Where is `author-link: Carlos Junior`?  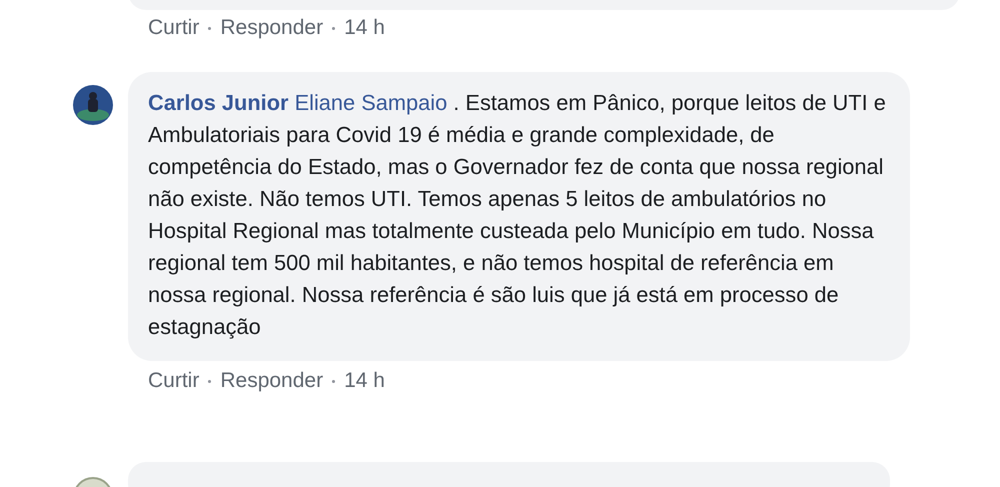
author-link: Carlos Junior is located at coordinates (218, 102).